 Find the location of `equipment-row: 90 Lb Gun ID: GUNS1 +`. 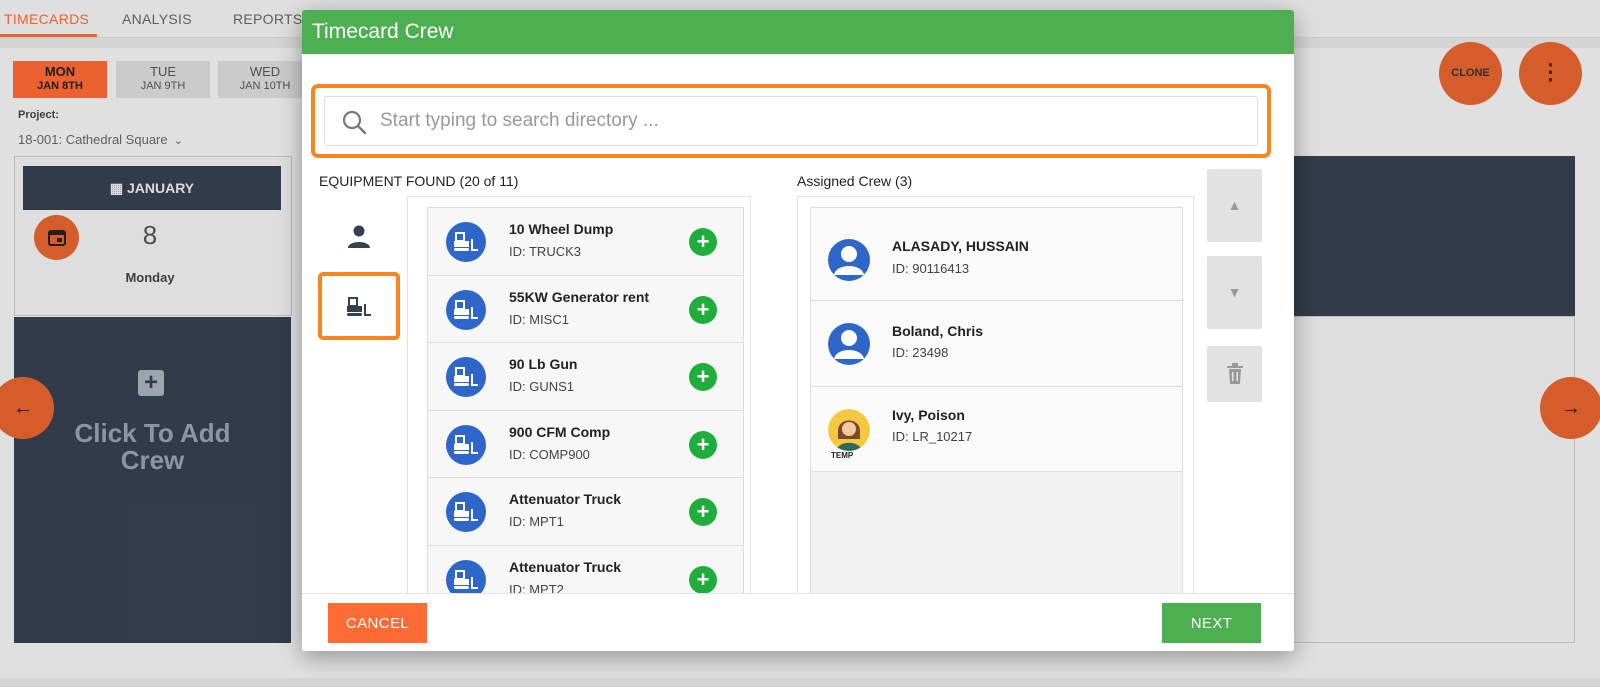

equipment-row: 90 Lb Gun ID: GUNS1 + is located at coordinates (585, 377).